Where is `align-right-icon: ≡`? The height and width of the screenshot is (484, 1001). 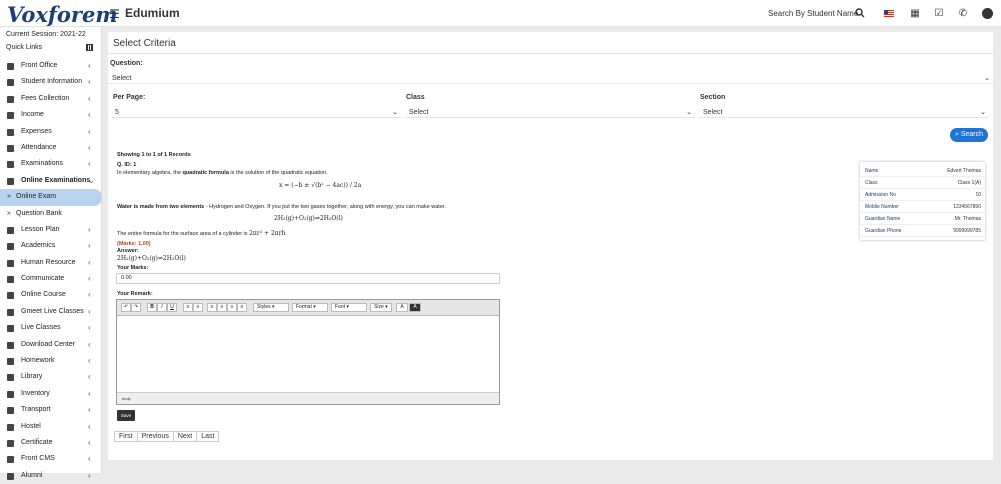
align-right-icon: ≡ is located at coordinates (232, 307).